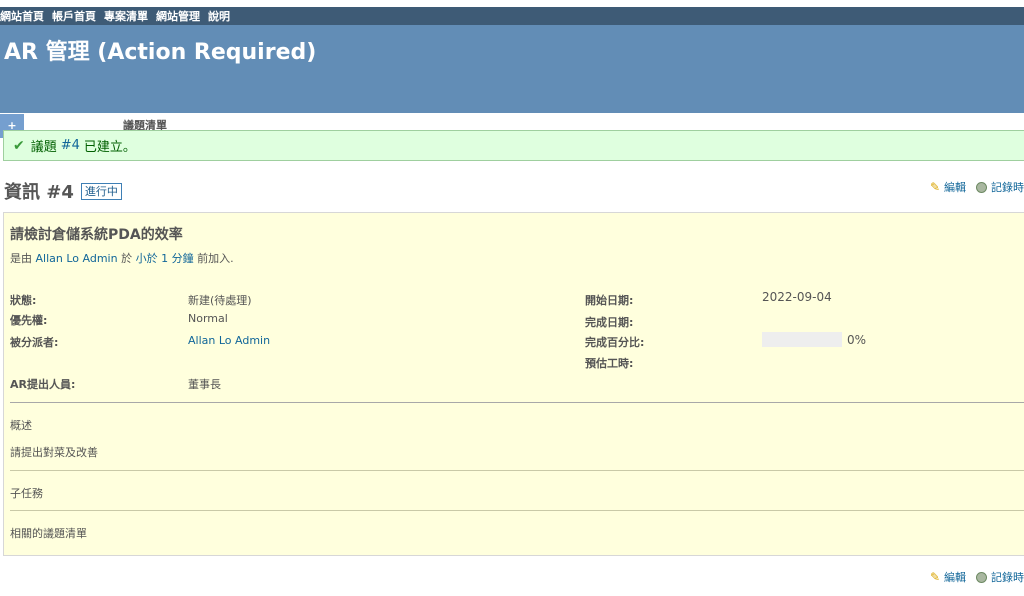  What do you see at coordinates (19, 145) in the screenshot?
I see `check-icon: ✔` at bounding box center [19, 145].